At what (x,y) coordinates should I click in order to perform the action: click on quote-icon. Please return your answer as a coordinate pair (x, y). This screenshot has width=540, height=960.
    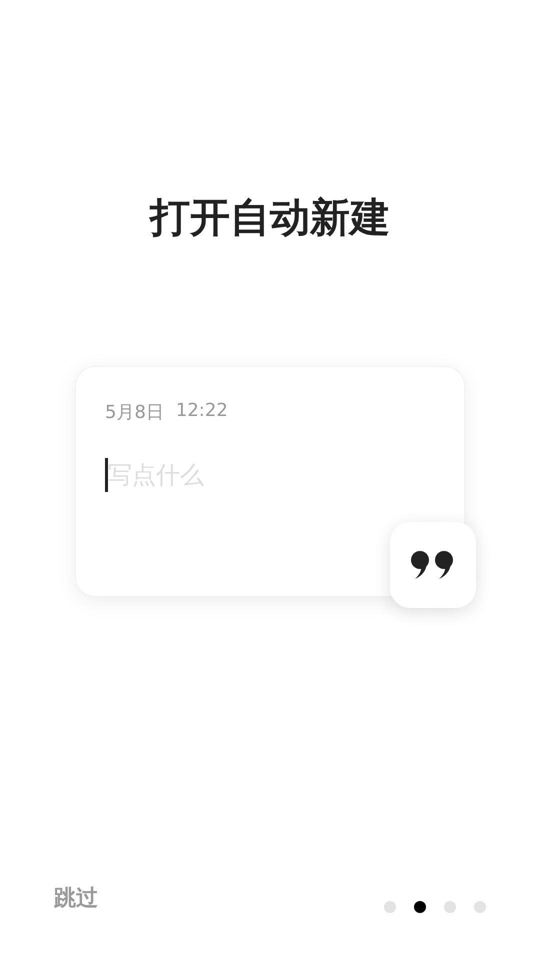
    Looking at the image, I should click on (433, 565).